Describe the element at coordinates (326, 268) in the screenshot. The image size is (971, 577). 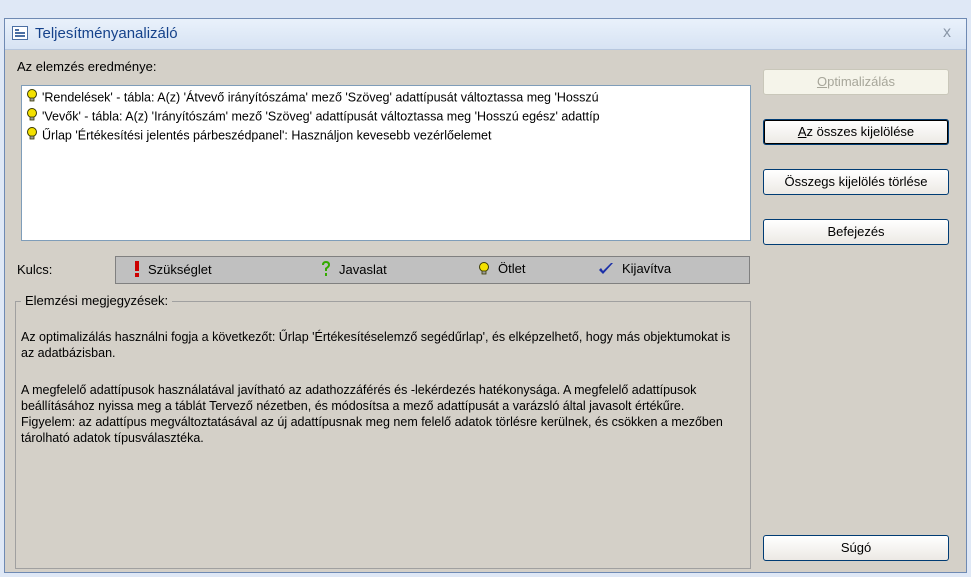
I see `question-icon` at that location.